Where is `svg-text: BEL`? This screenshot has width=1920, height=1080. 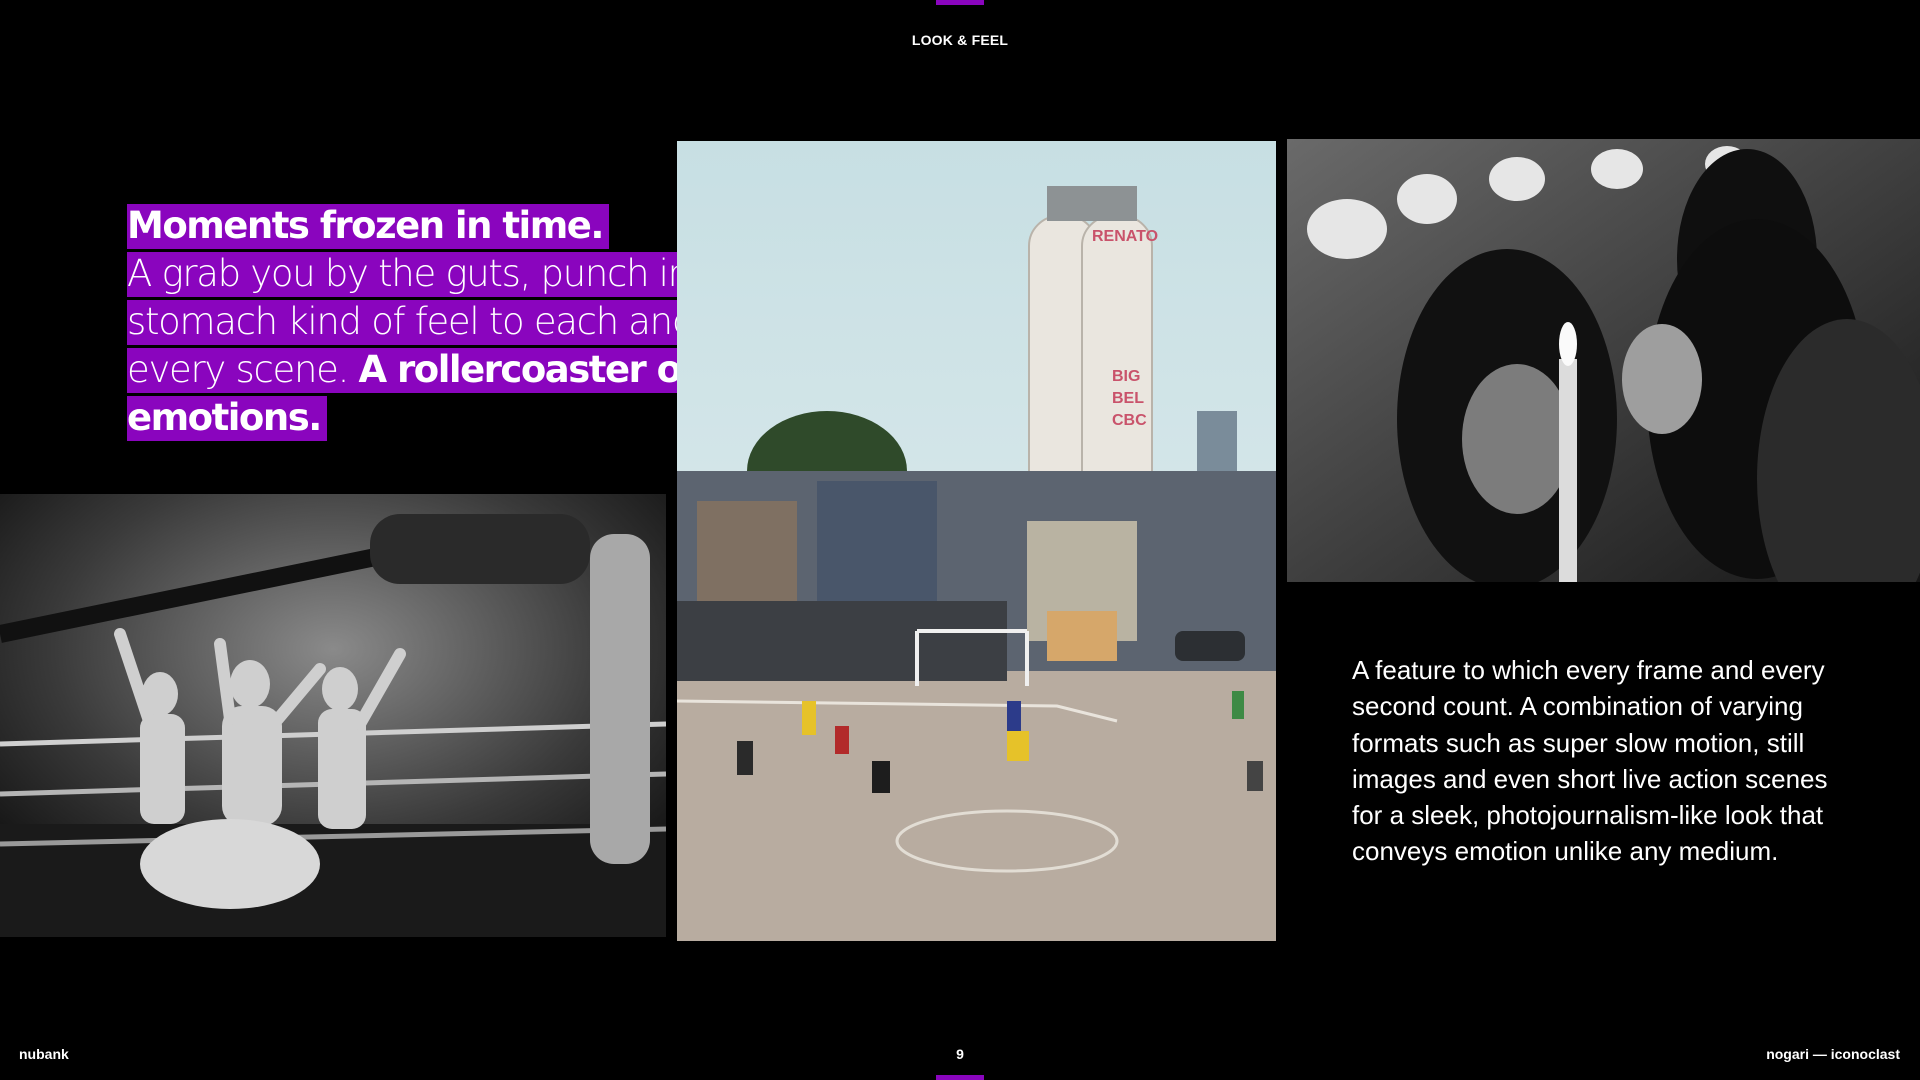 svg-text: BEL is located at coordinates (1128, 398).